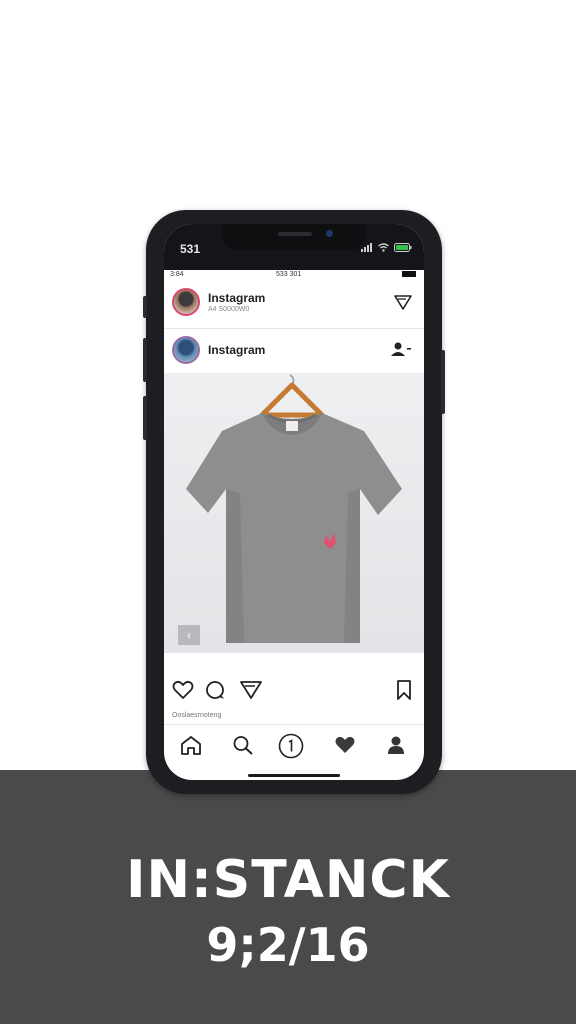 The width and height of the screenshot is (576, 1024). I want to click on power-button, so click(443, 382).